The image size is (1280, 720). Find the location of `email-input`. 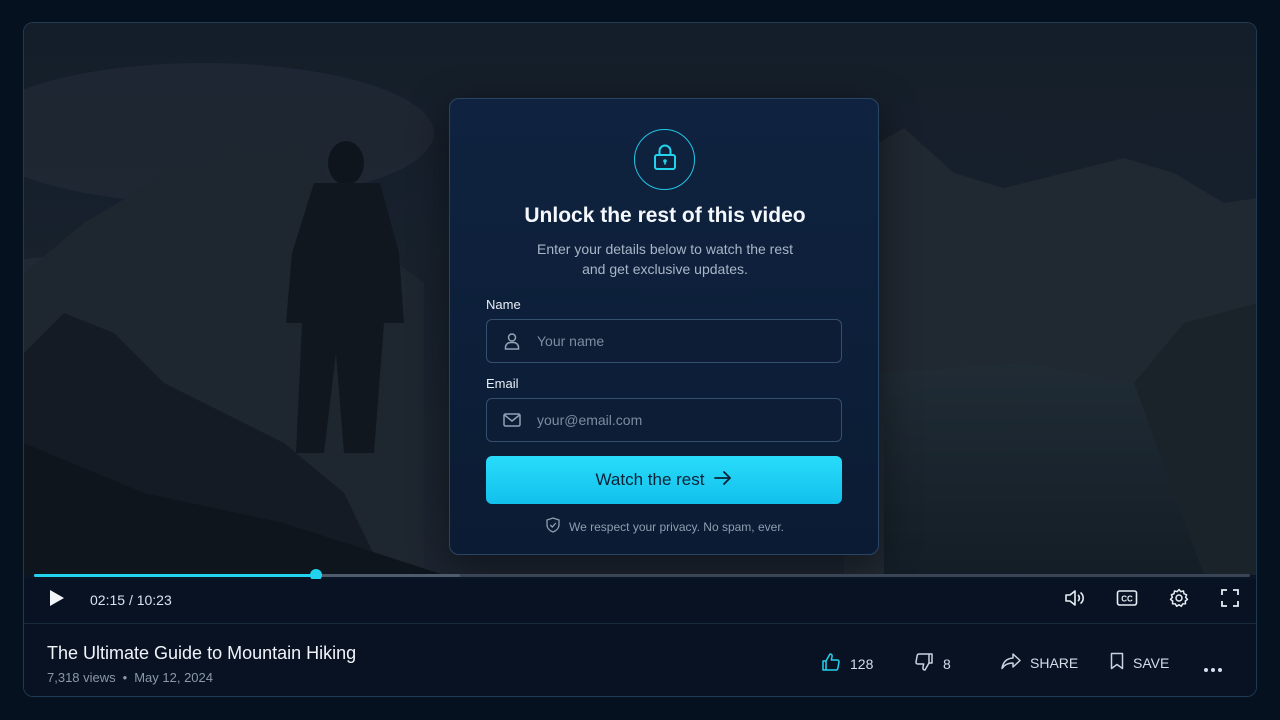

email-input is located at coordinates (689, 420).